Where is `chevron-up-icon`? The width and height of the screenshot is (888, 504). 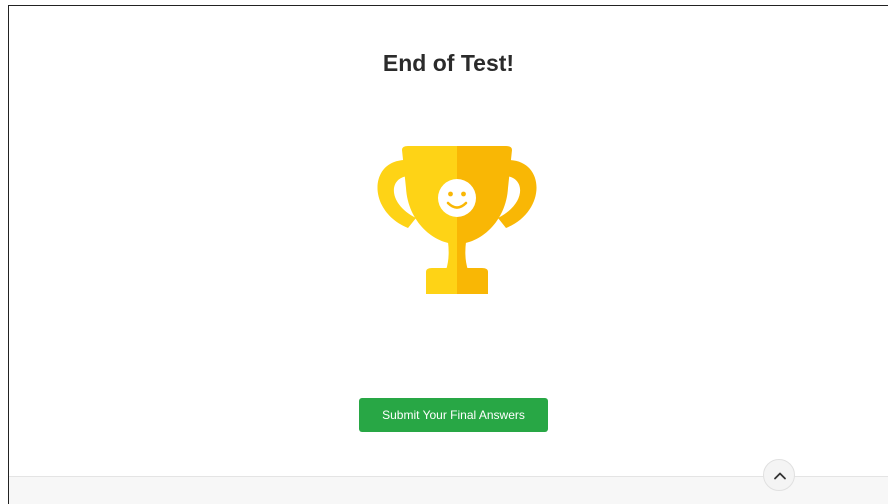
chevron-up-icon is located at coordinates (780, 476).